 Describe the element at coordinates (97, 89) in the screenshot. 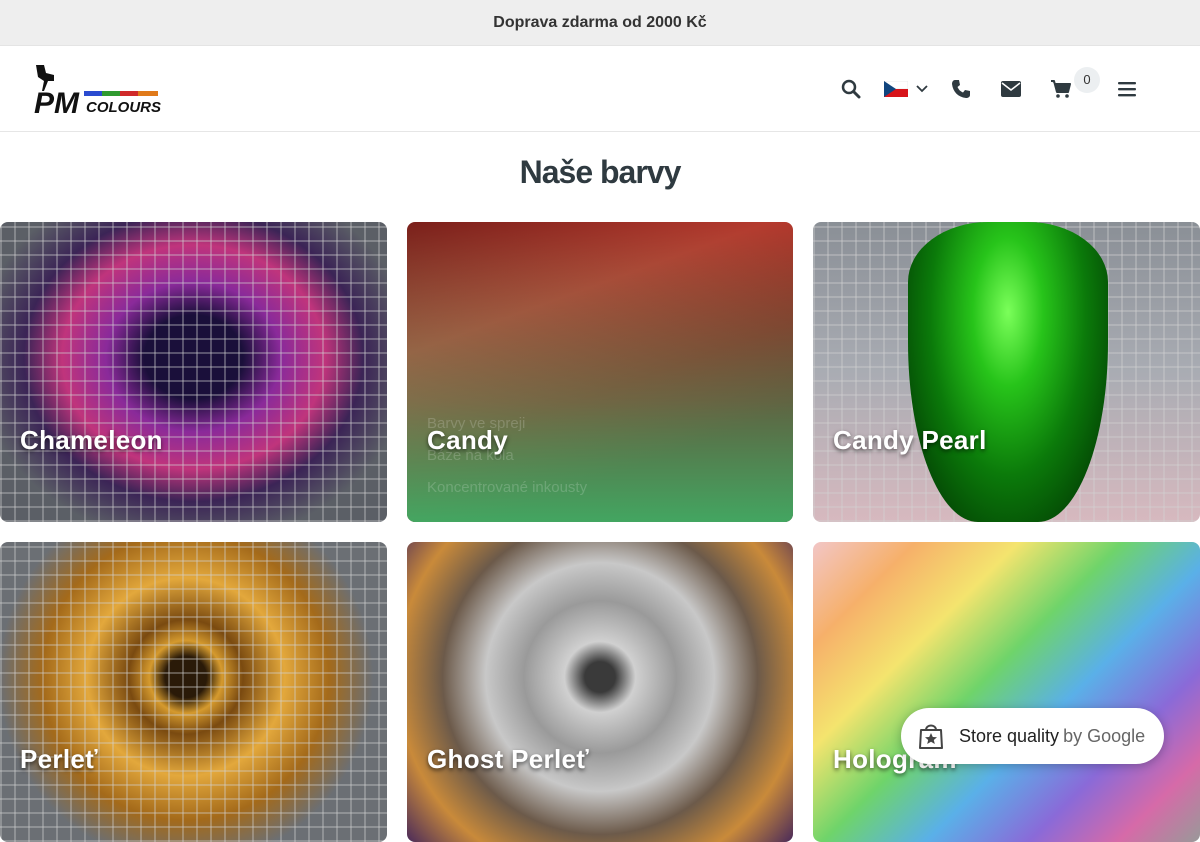

I see `pmcolours-logo: PM COLOURS` at that location.